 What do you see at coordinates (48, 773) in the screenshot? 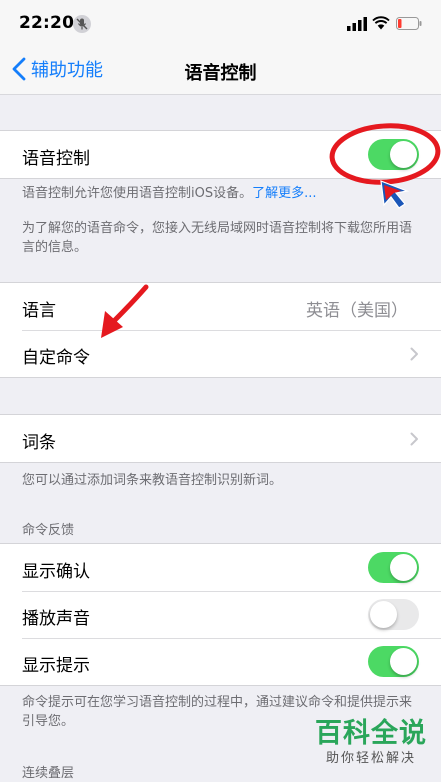
I see `continuous-overlay-header: 连续叠层` at bounding box center [48, 773].